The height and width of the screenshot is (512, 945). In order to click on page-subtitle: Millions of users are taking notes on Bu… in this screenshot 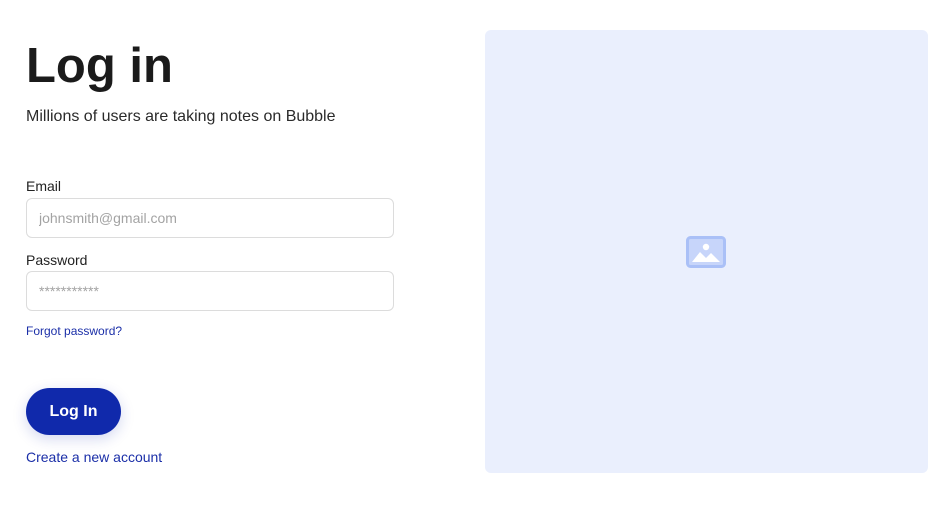, I will do `click(181, 116)`.